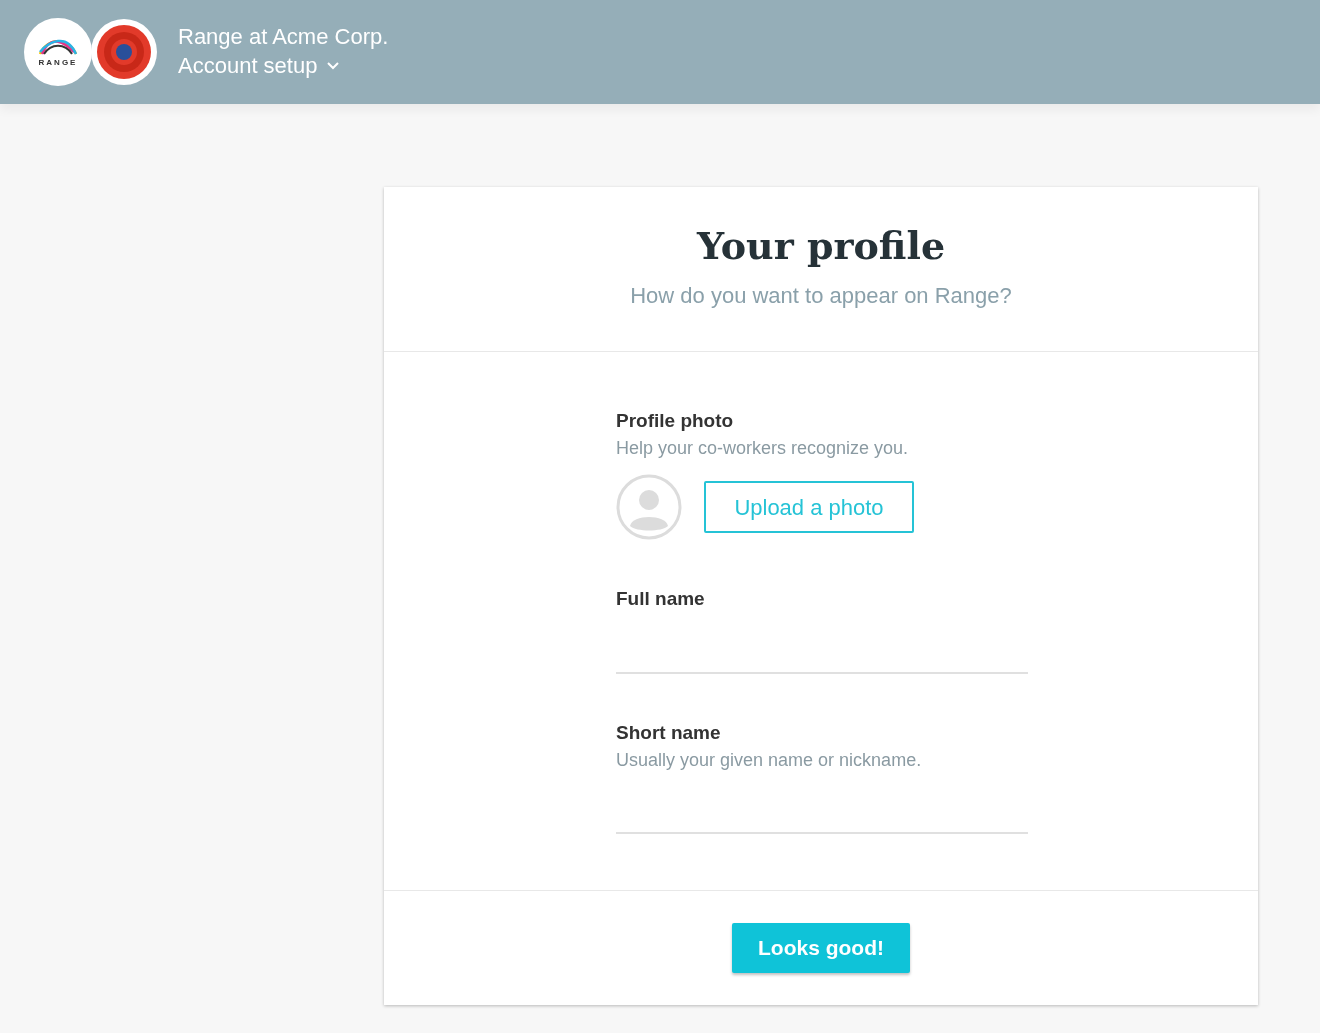 This screenshot has width=1320, height=1033. Describe the element at coordinates (649, 507) in the screenshot. I see `avatar-placeholder-icon` at that location.